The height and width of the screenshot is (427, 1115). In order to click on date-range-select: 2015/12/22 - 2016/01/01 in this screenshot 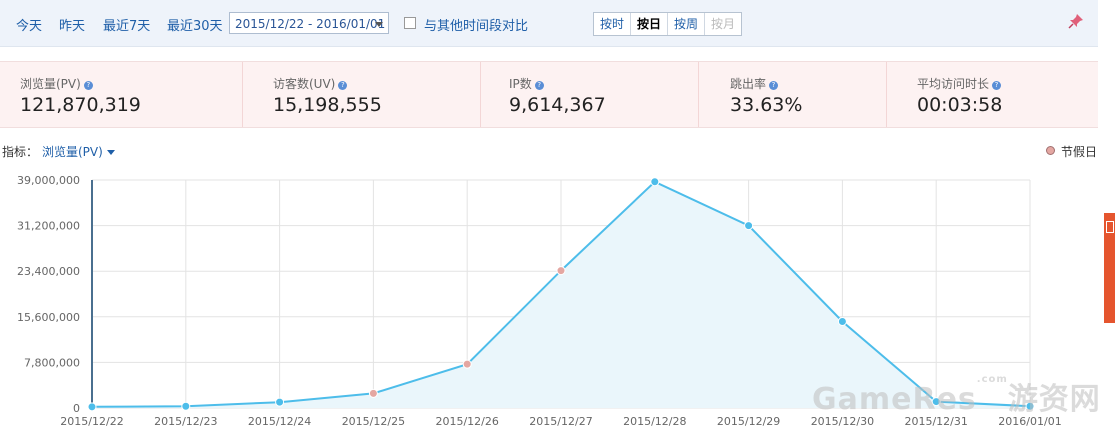, I will do `click(309, 23)`.